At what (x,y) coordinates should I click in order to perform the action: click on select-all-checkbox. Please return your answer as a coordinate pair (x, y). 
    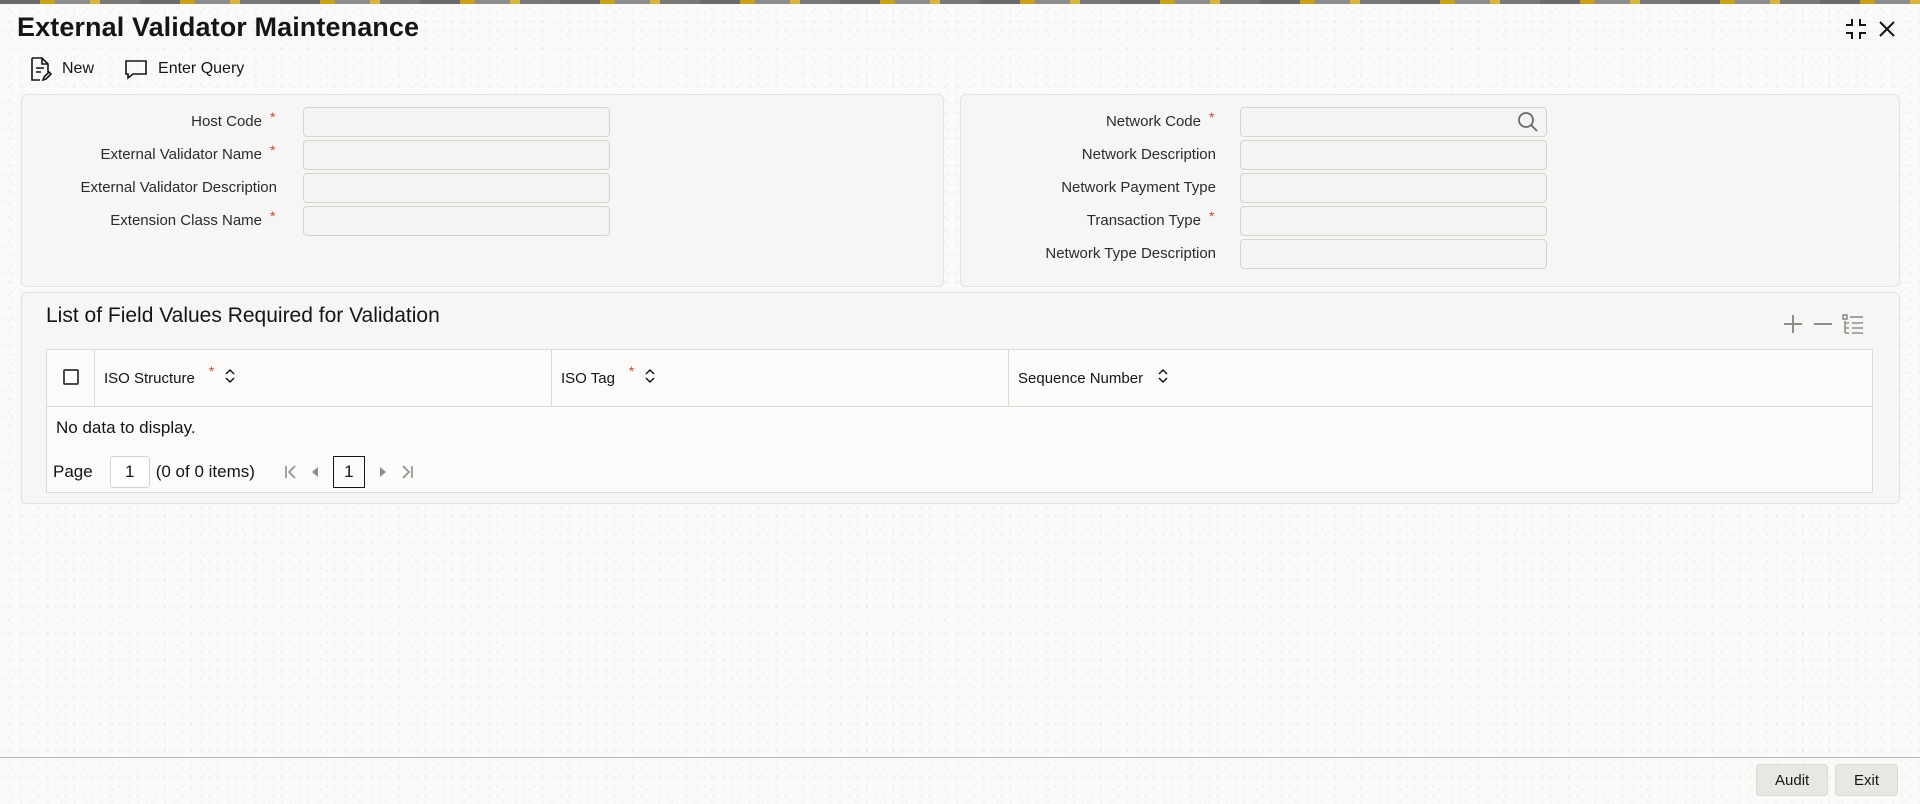
    Looking at the image, I should click on (71, 377).